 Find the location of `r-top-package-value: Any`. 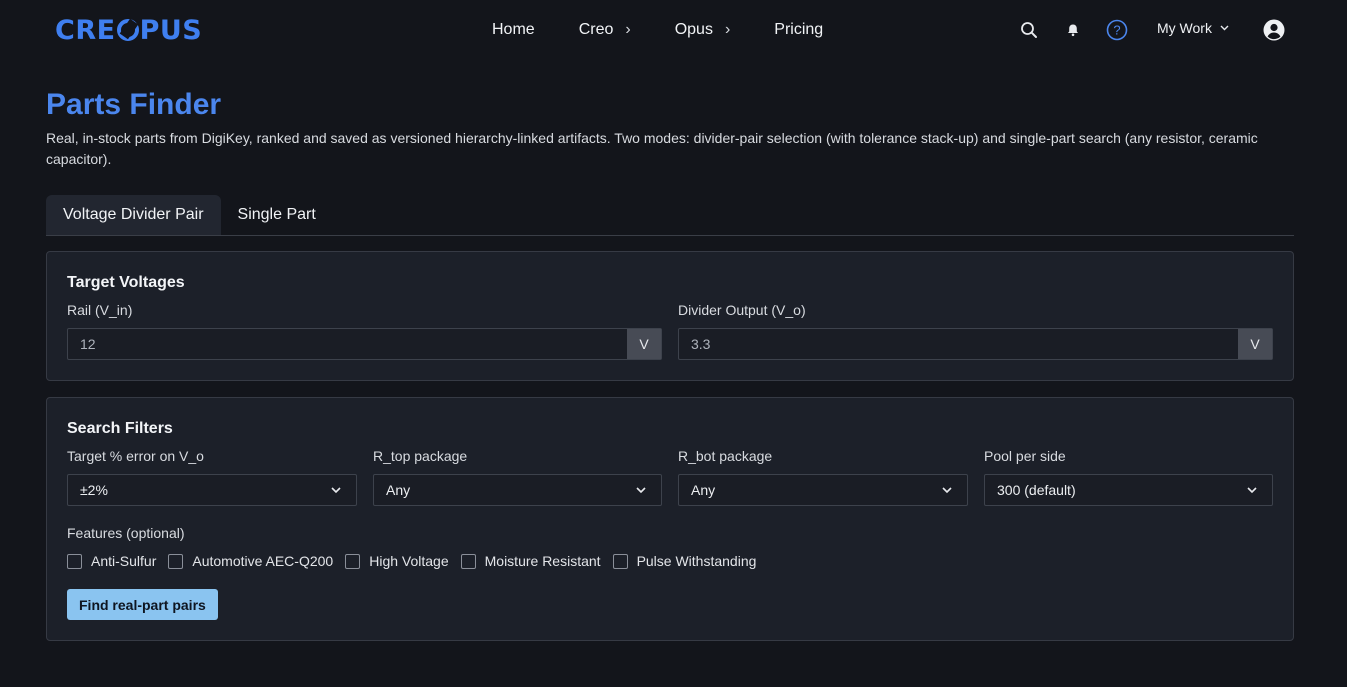

r-top-package-value: Any is located at coordinates (398, 490).